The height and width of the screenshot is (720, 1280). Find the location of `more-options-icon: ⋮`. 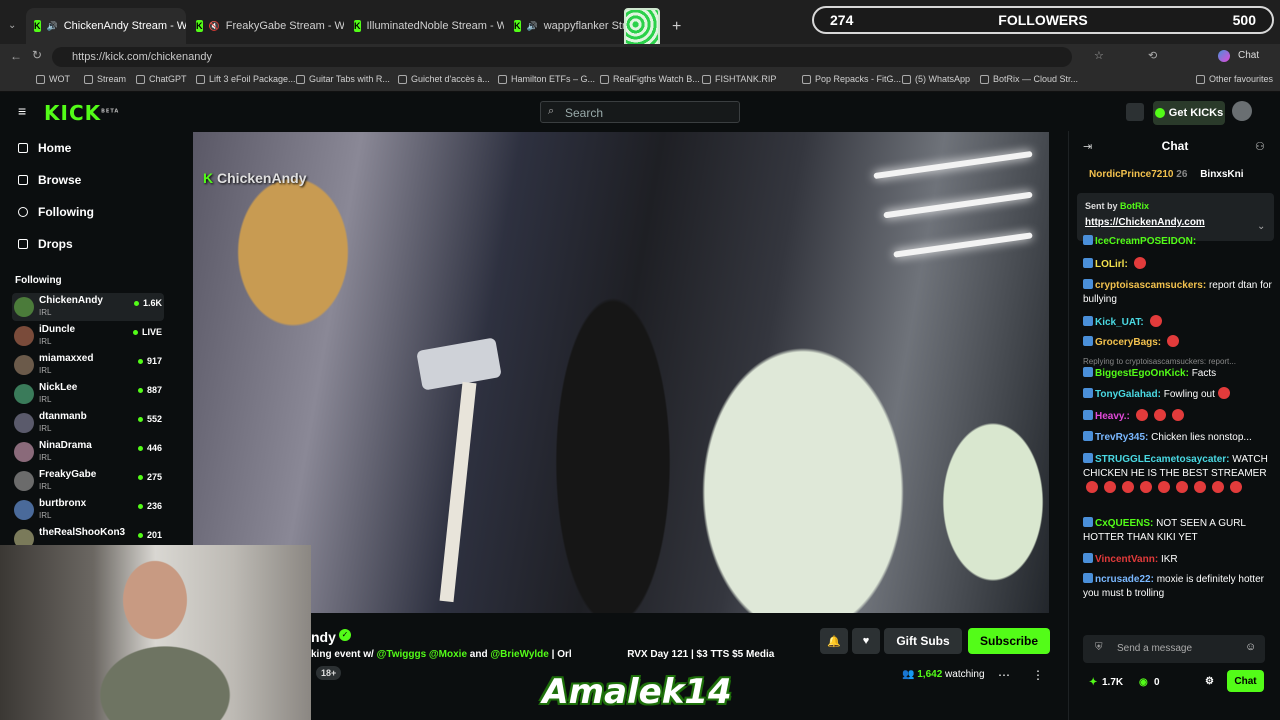

more-options-icon: ⋮ is located at coordinates (1038, 675).